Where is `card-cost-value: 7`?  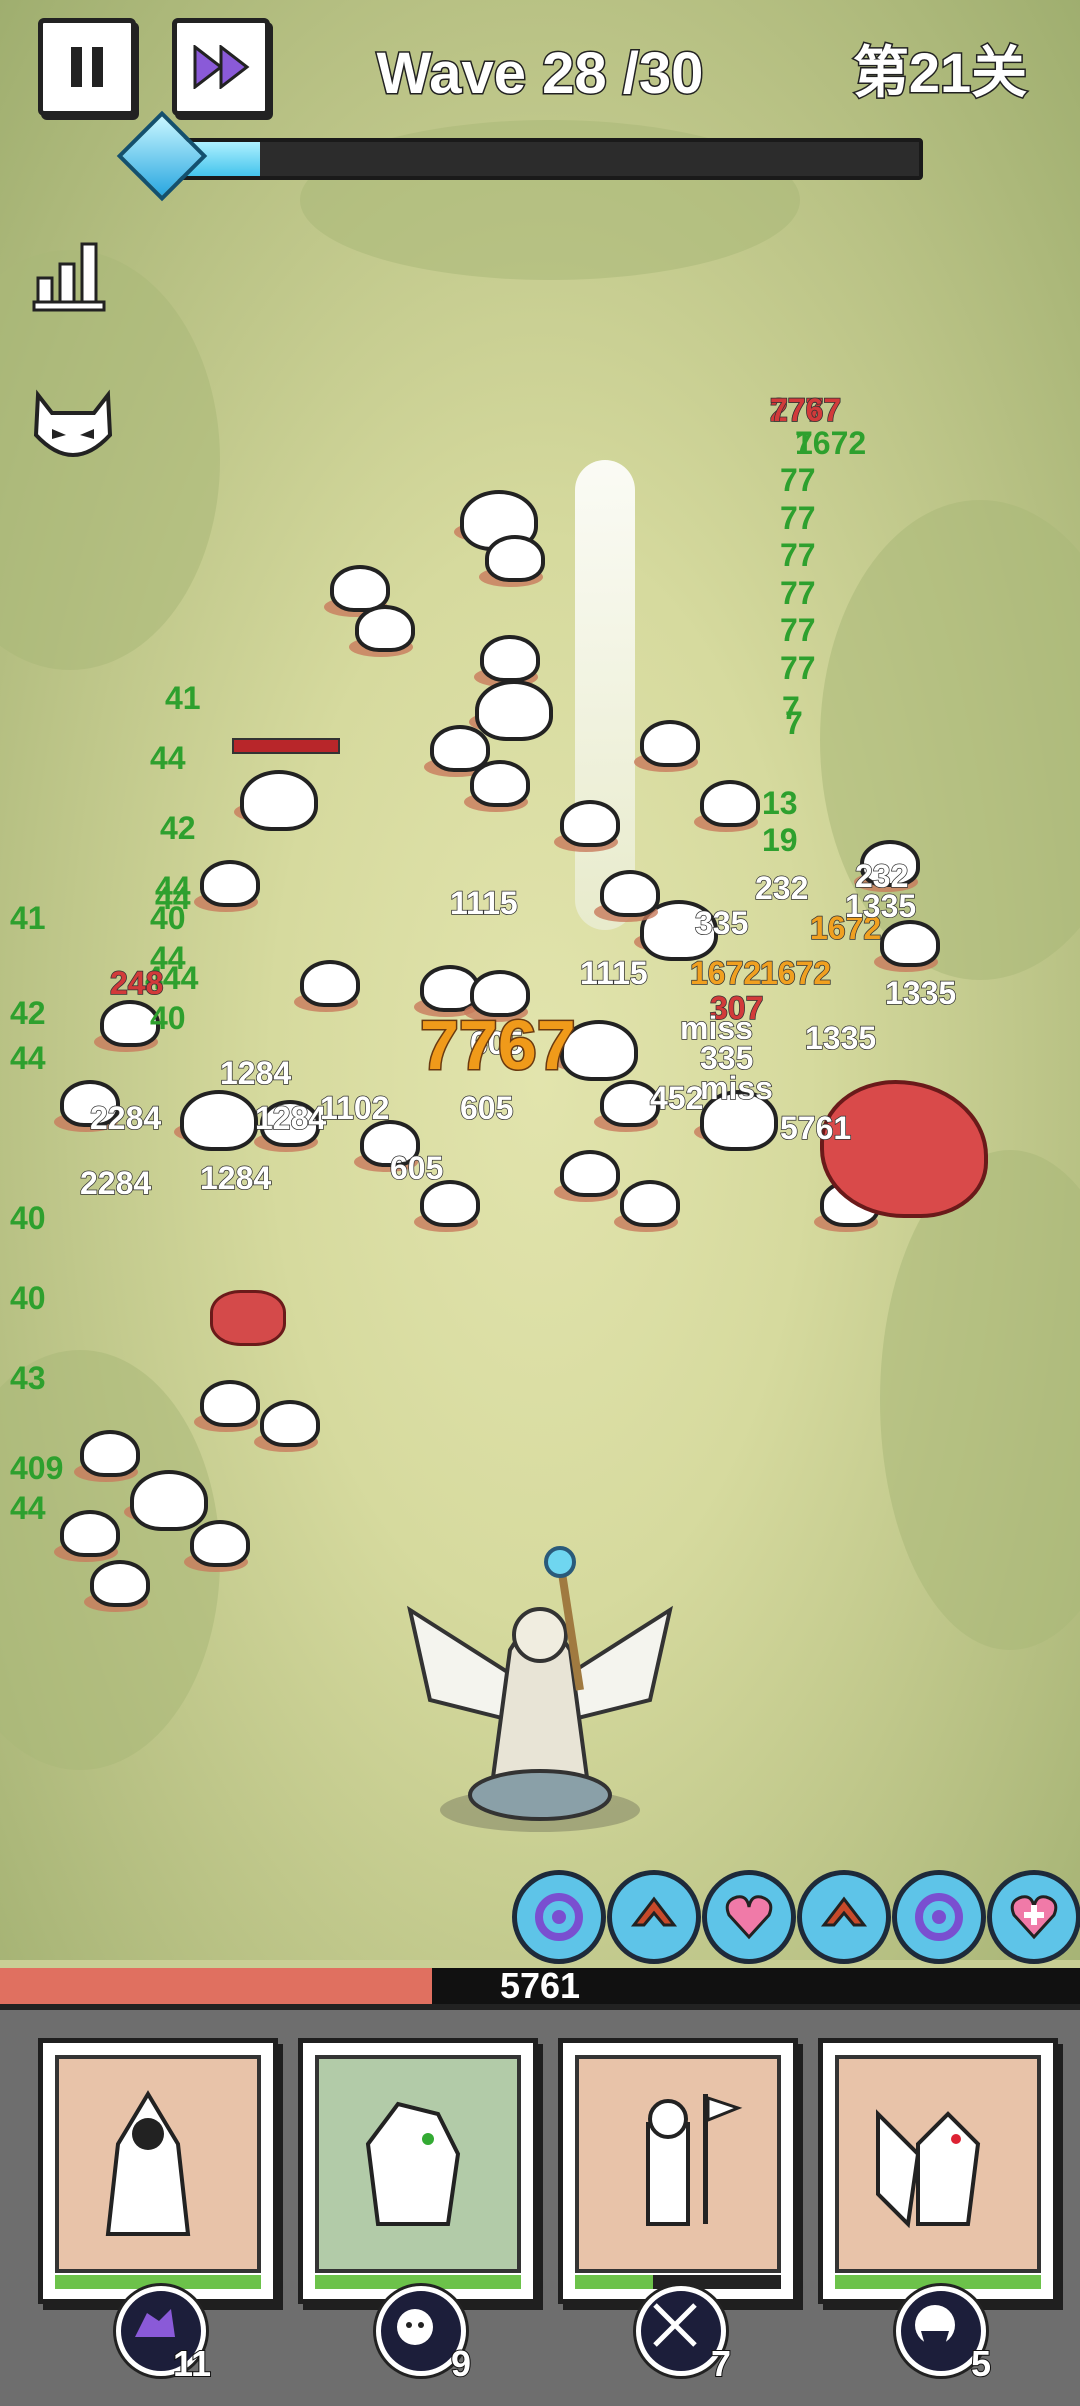
card-cost-value: 7 is located at coordinates (721, 2363).